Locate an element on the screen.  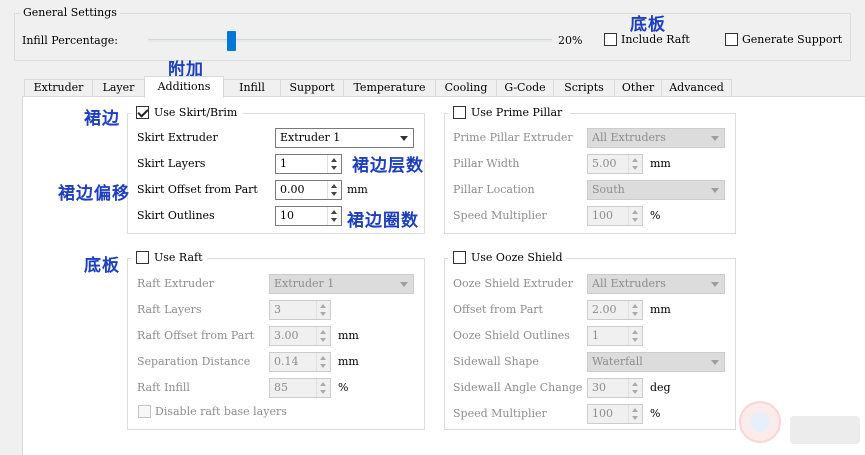
use-prime-pillar-checkbox is located at coordinates (459, 112).